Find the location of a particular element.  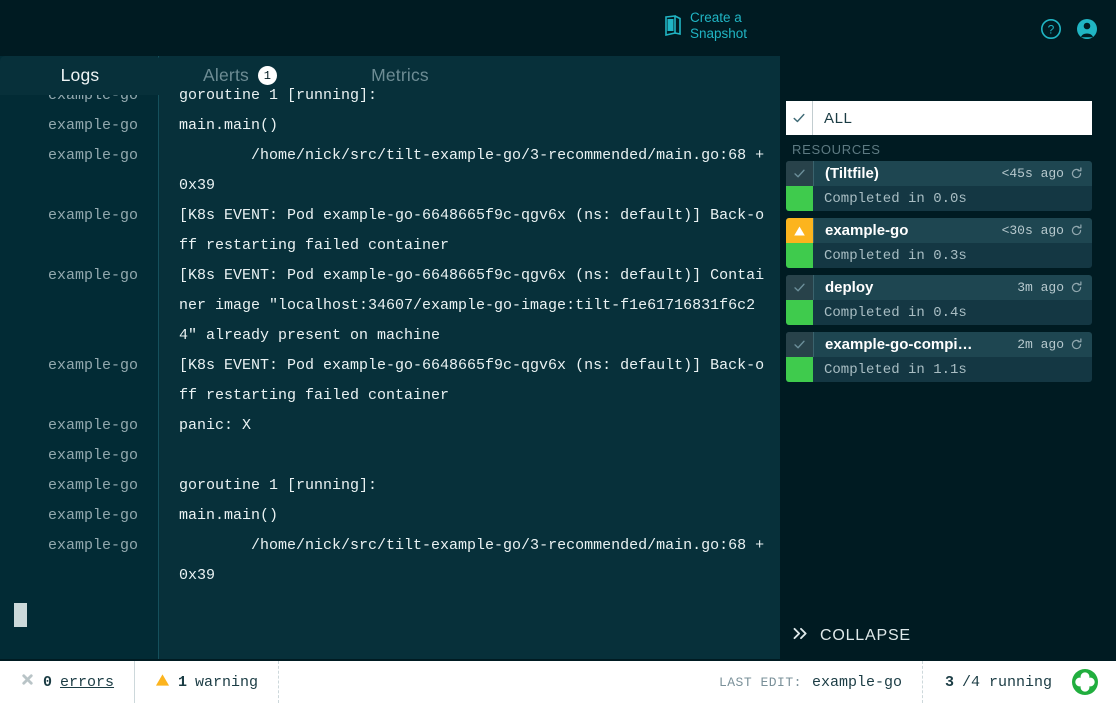

resource-item: (Tiltfile) <45s ago Completed in 0.0s is located at coordinates (939, 186).